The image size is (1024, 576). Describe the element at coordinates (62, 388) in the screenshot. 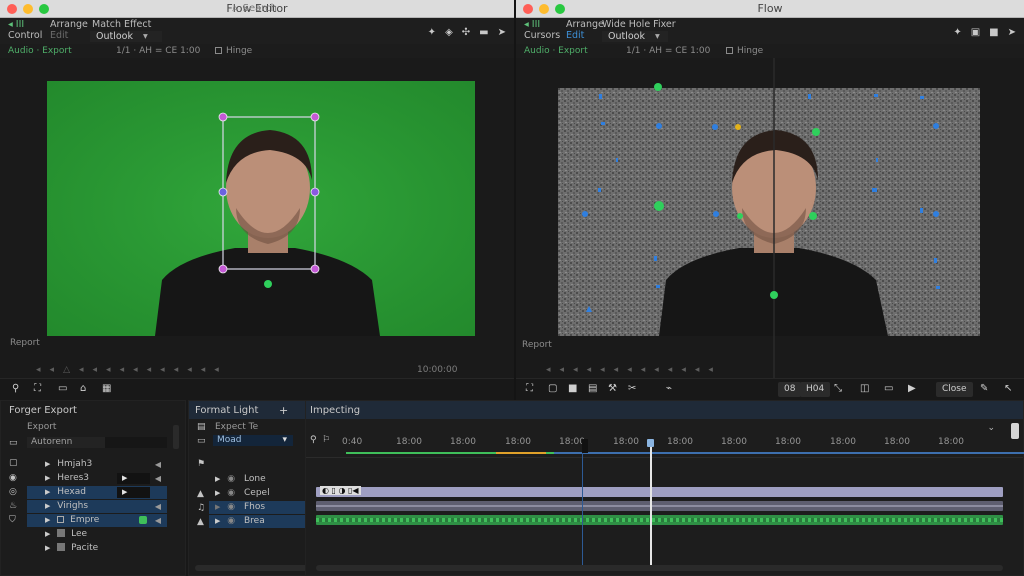

I see `monitor-icon: ▭` at that location.